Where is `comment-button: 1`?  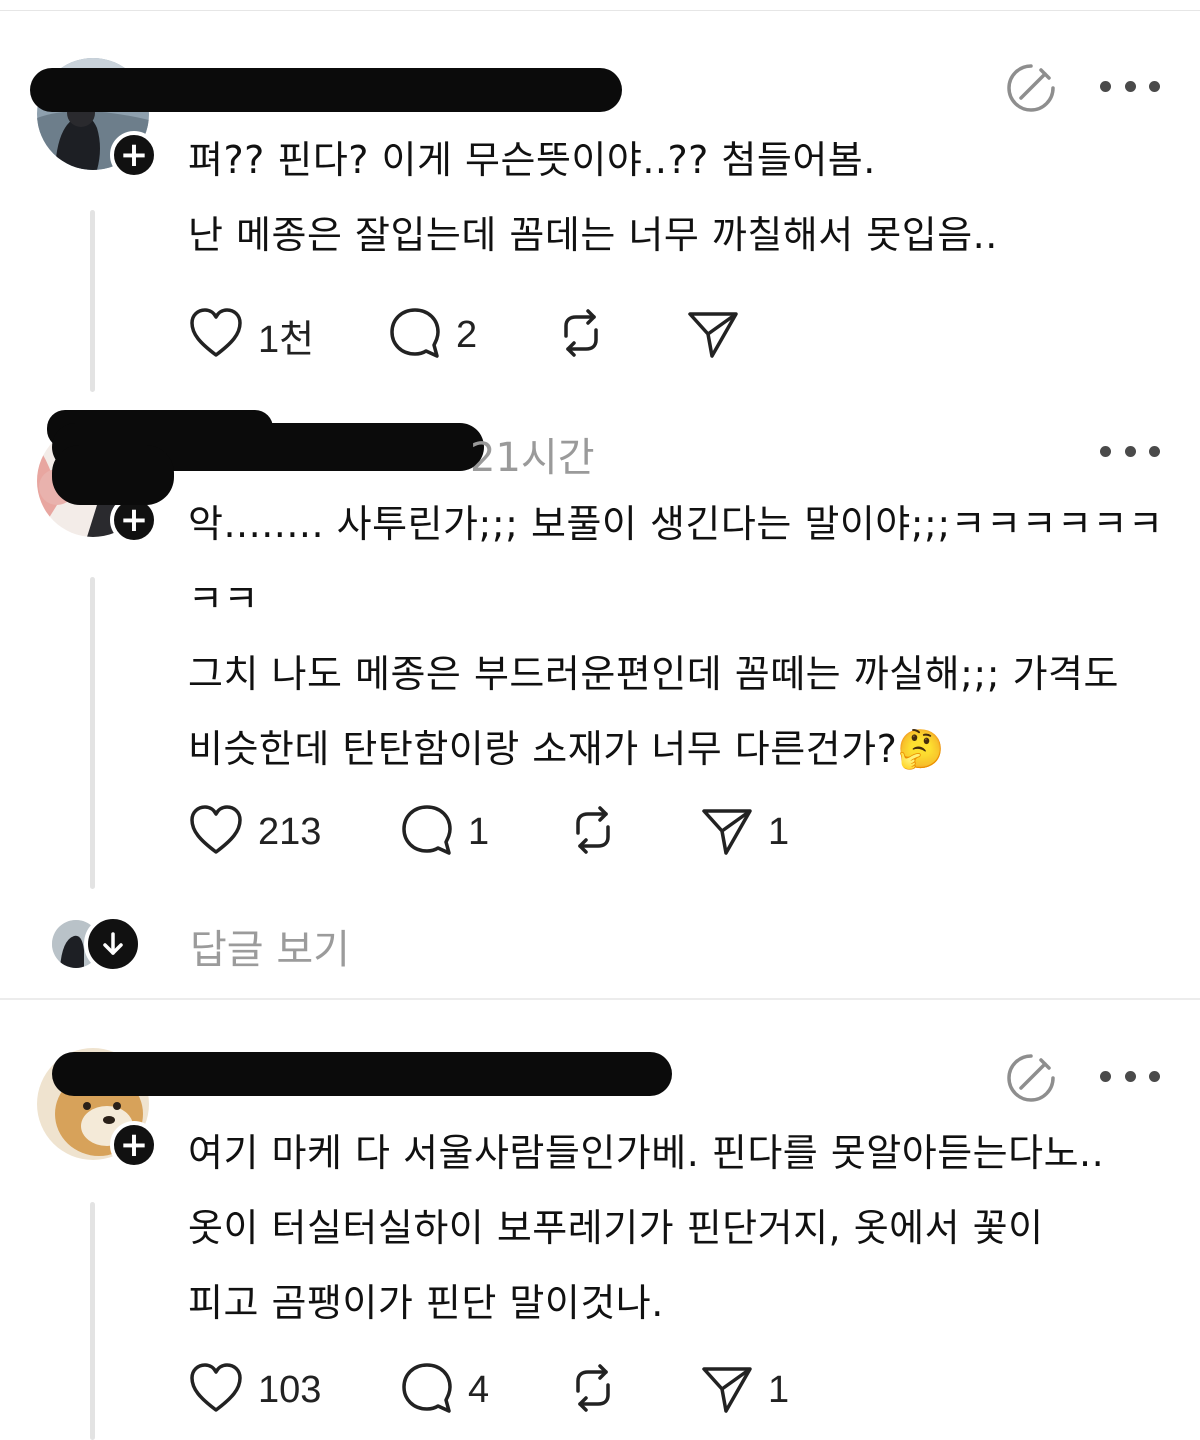
comment-button: 1 is located at coordinates (444, 832).